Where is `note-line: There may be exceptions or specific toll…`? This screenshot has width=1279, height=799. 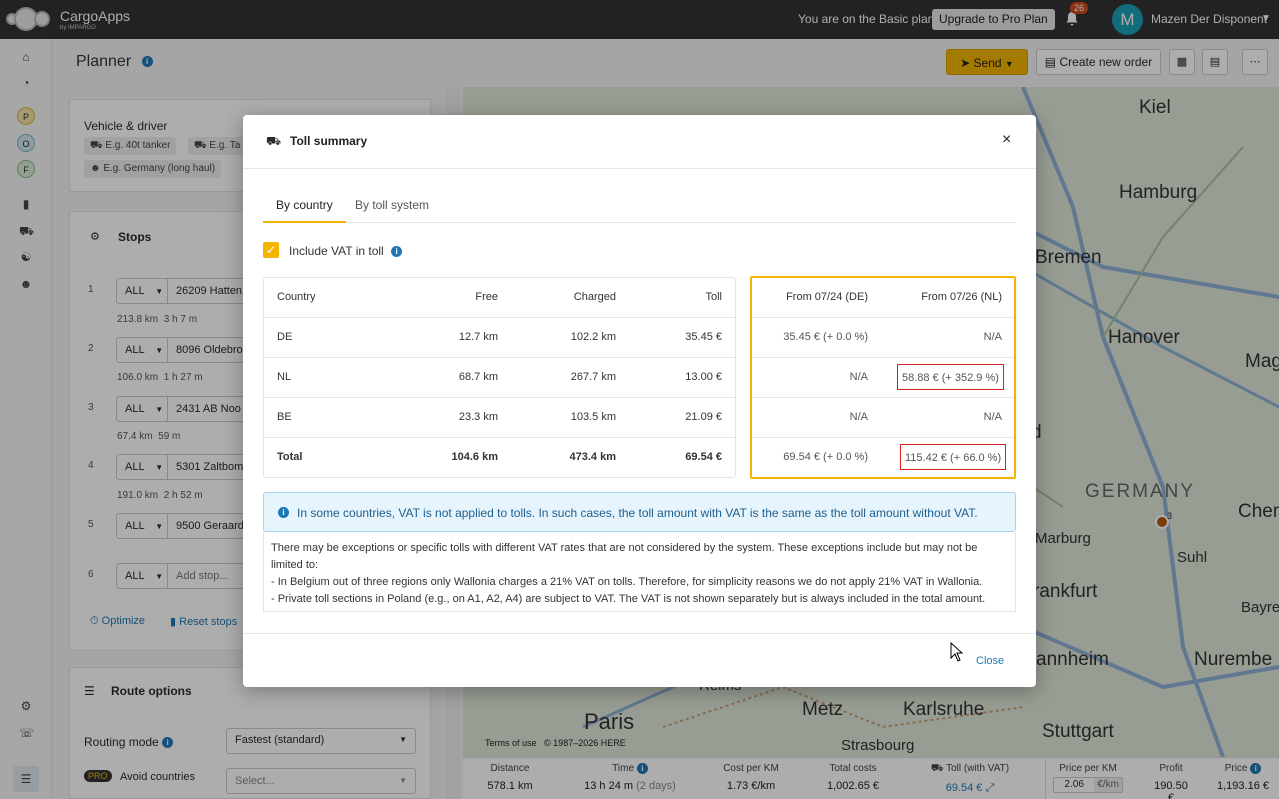 note-line: There may be exceptions or specific toll… is located at coordinates (624, 556).